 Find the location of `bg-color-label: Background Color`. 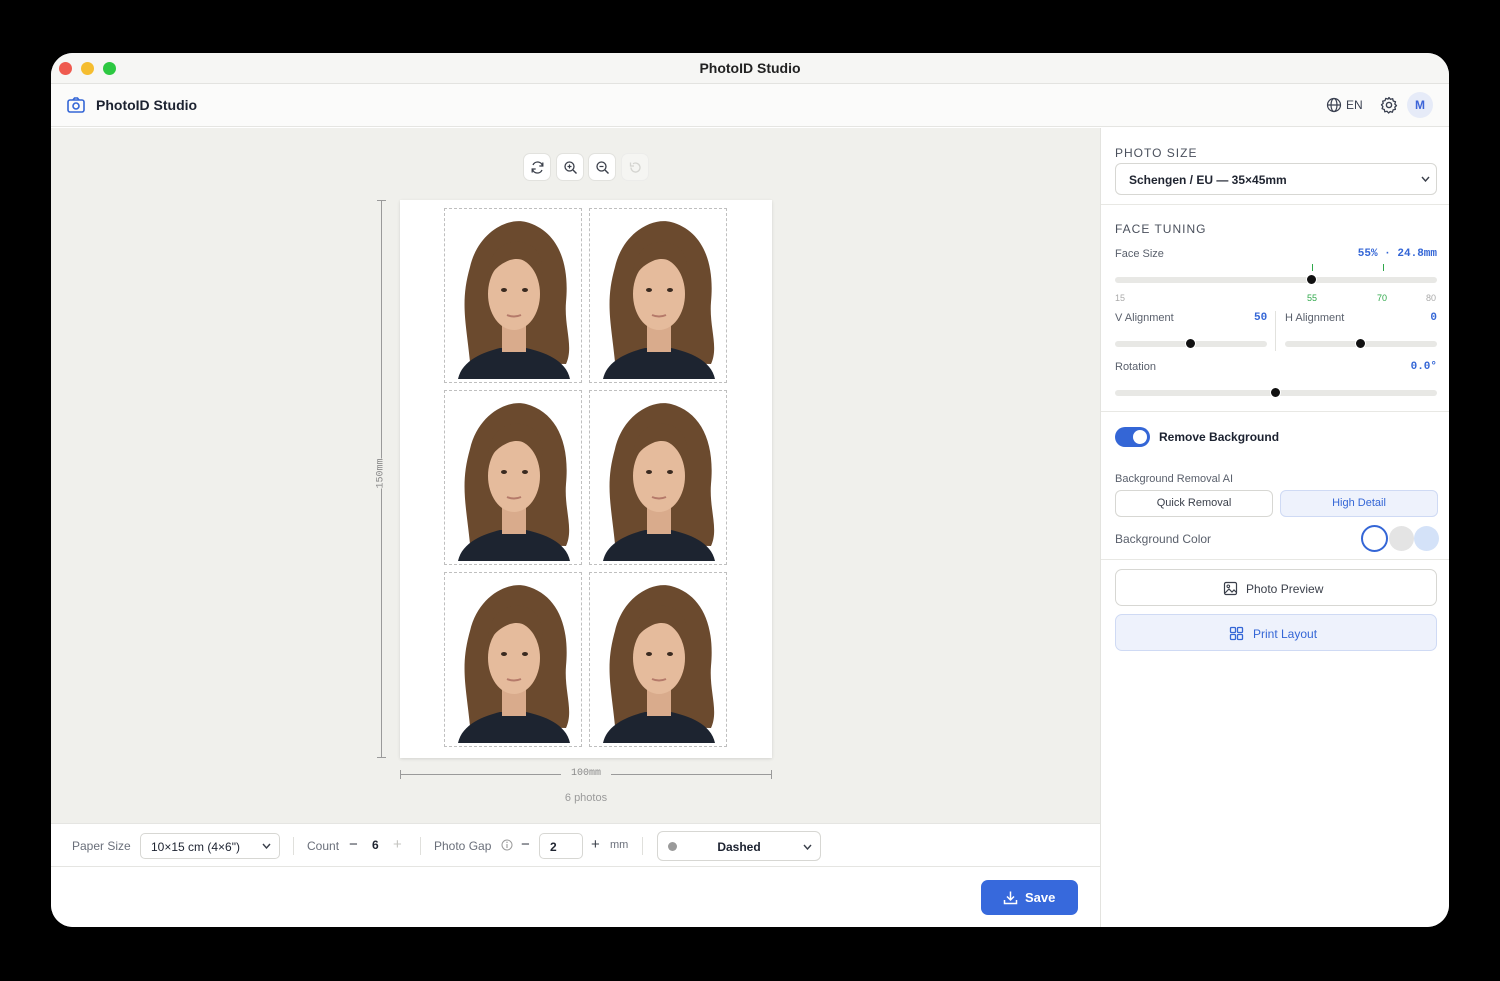

bg-color-label: Background Color is located at coordinates (1163, 539).